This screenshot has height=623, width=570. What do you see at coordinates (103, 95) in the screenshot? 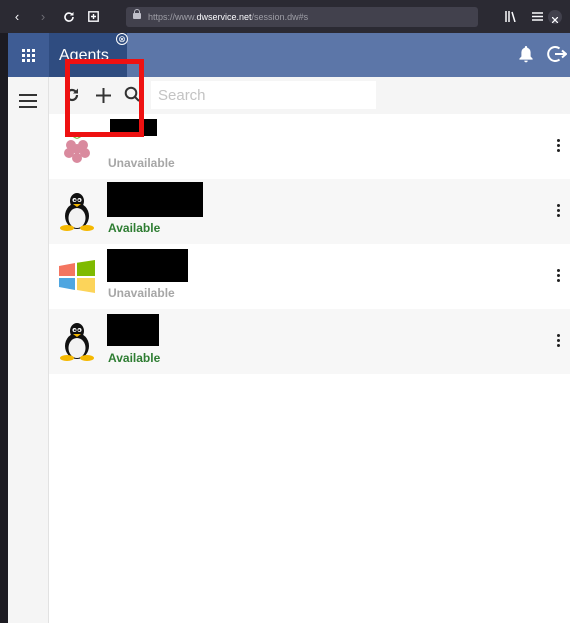
I see `add-agent-icon` at bounding box center [103, 95].